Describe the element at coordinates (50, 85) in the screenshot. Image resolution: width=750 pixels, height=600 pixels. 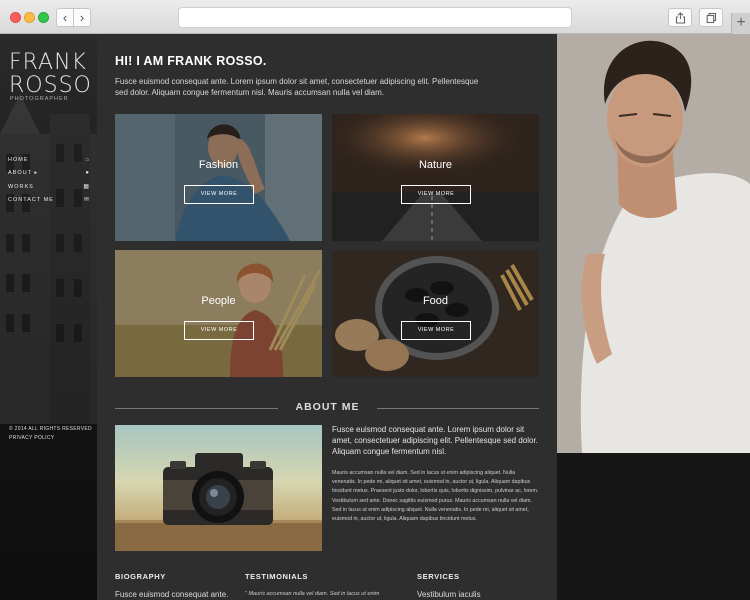
I see `logo-line-2: ROSSO` at that location.